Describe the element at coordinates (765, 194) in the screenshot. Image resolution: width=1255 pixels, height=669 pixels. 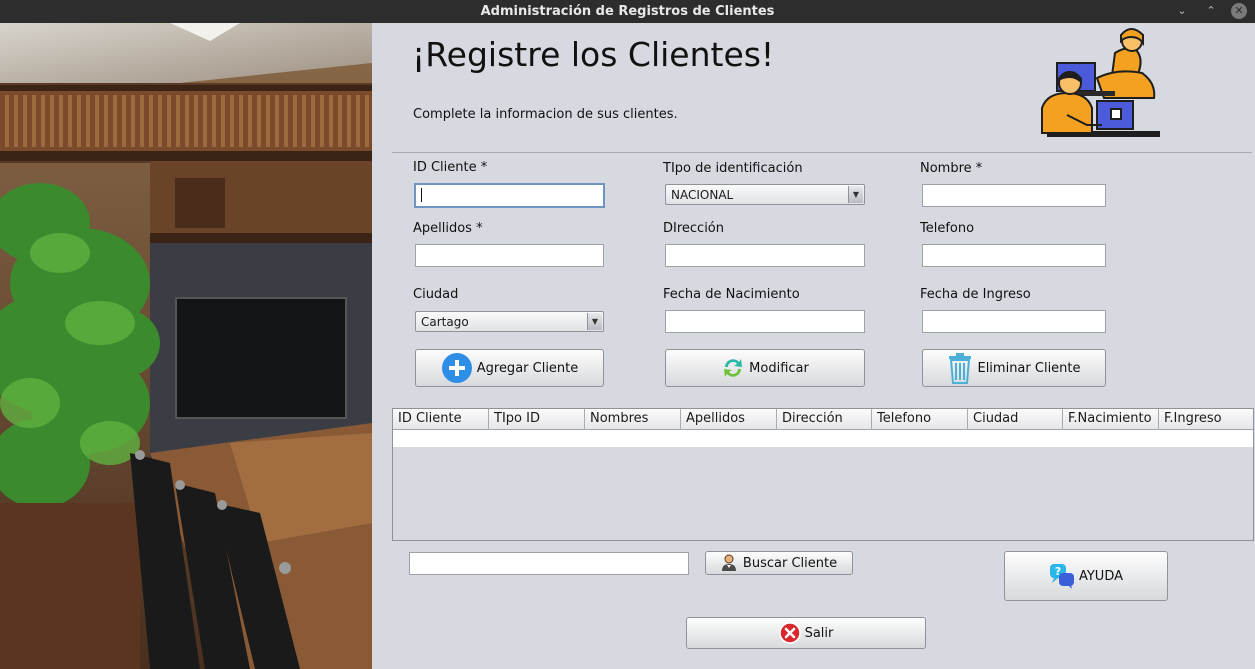
I see `tipo-identificacion-select: NACIONAL ▼` at that location.